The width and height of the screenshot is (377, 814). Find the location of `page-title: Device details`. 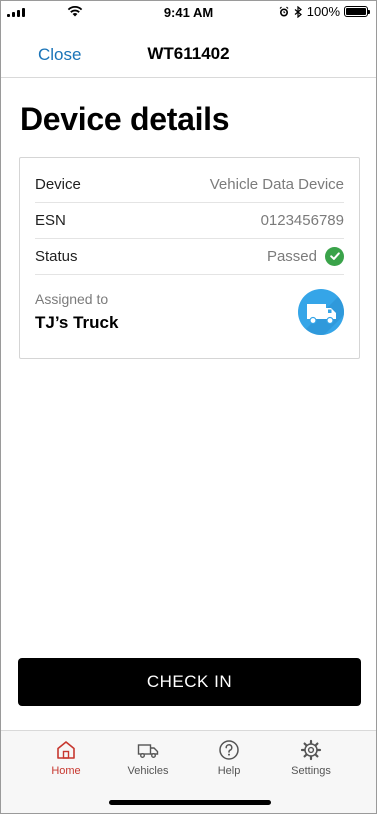

page-title: Device details is located at coordinates (125, 119).